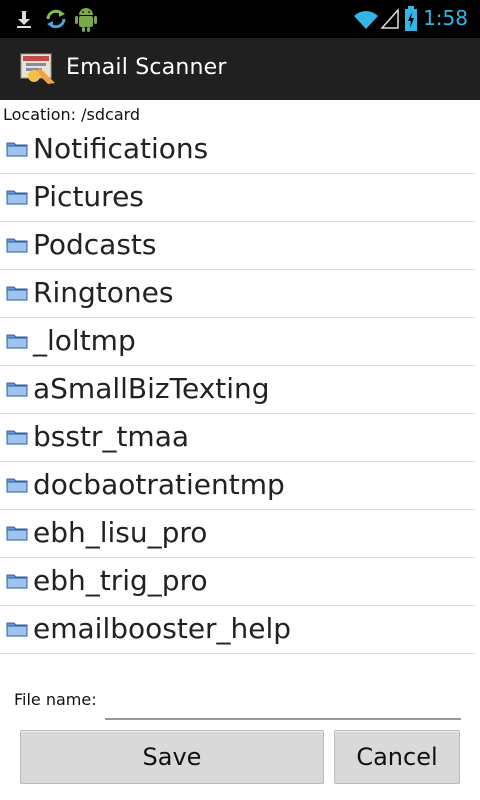  What do you see at coordinates (237, 294) in the screenshot?
I see `folder-item: Ringtones` at bounding box center [237, 294].